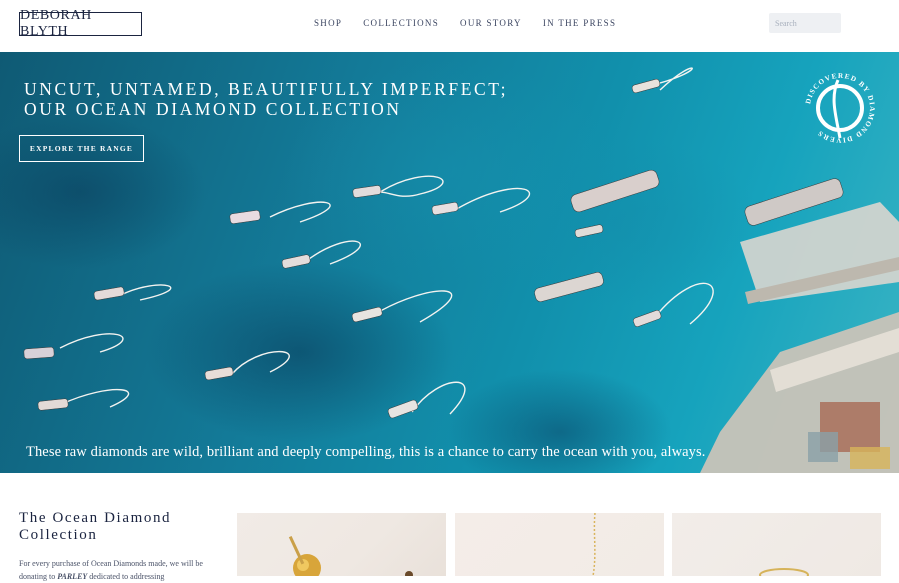  I want to click on ring-photo, so click(784, 572).